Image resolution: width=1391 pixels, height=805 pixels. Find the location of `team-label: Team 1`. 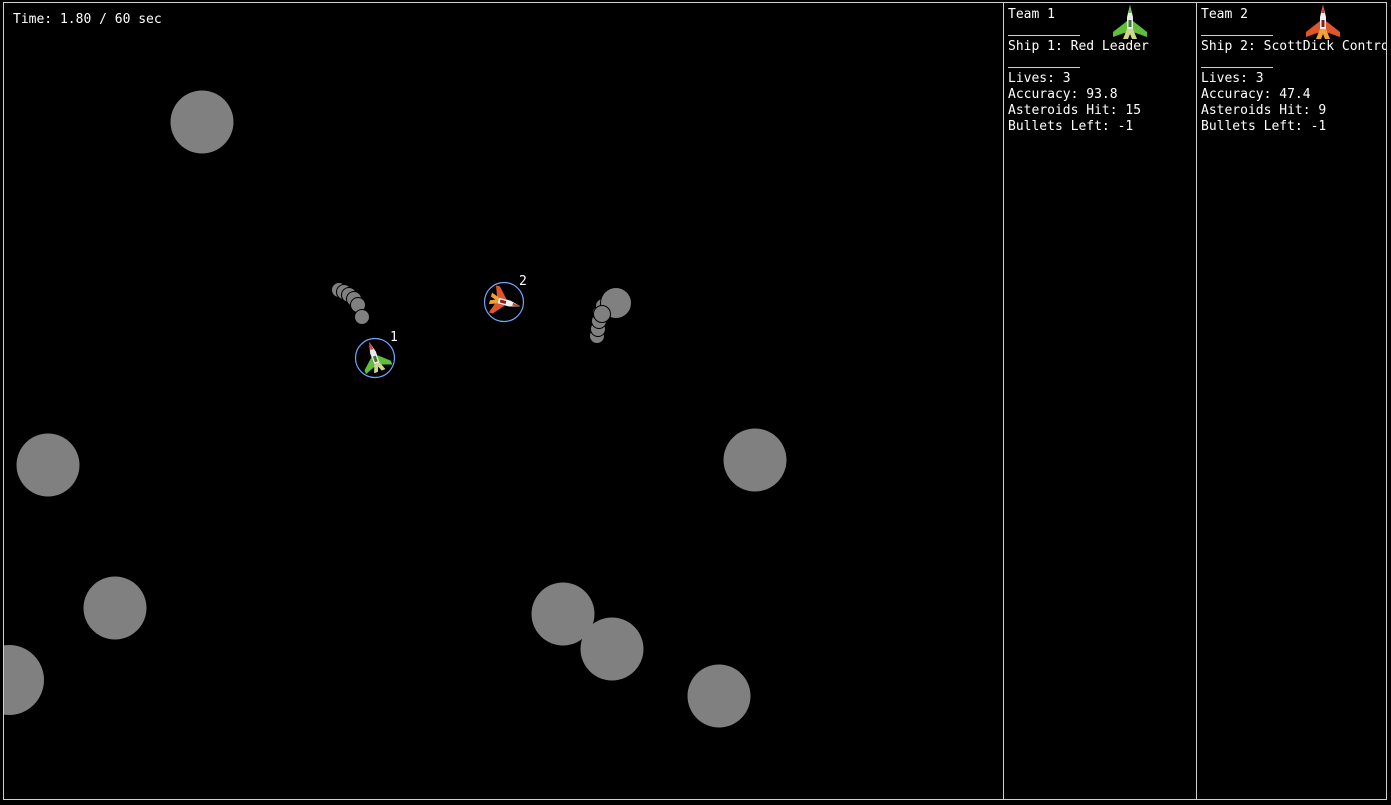

team-label: Team 1 is located at coordinates (1031, 14).